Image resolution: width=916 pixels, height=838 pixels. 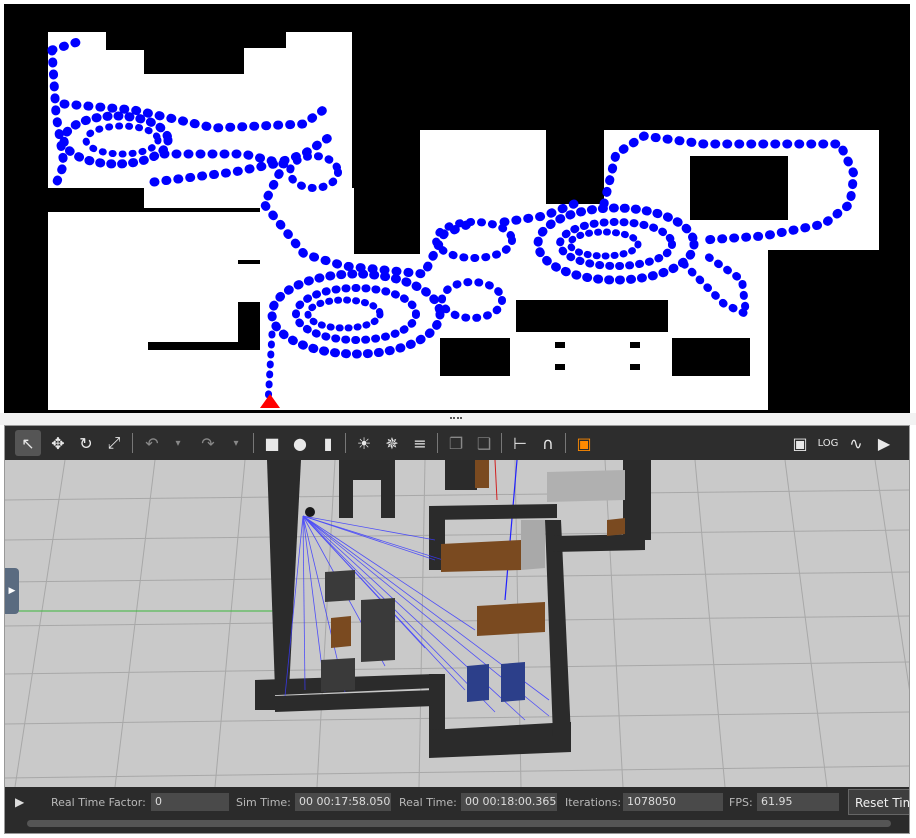 What do you see at coordinates (272, 443) in the screenshot?
I see `box-icon: ■` at bounding box center [272, 443].